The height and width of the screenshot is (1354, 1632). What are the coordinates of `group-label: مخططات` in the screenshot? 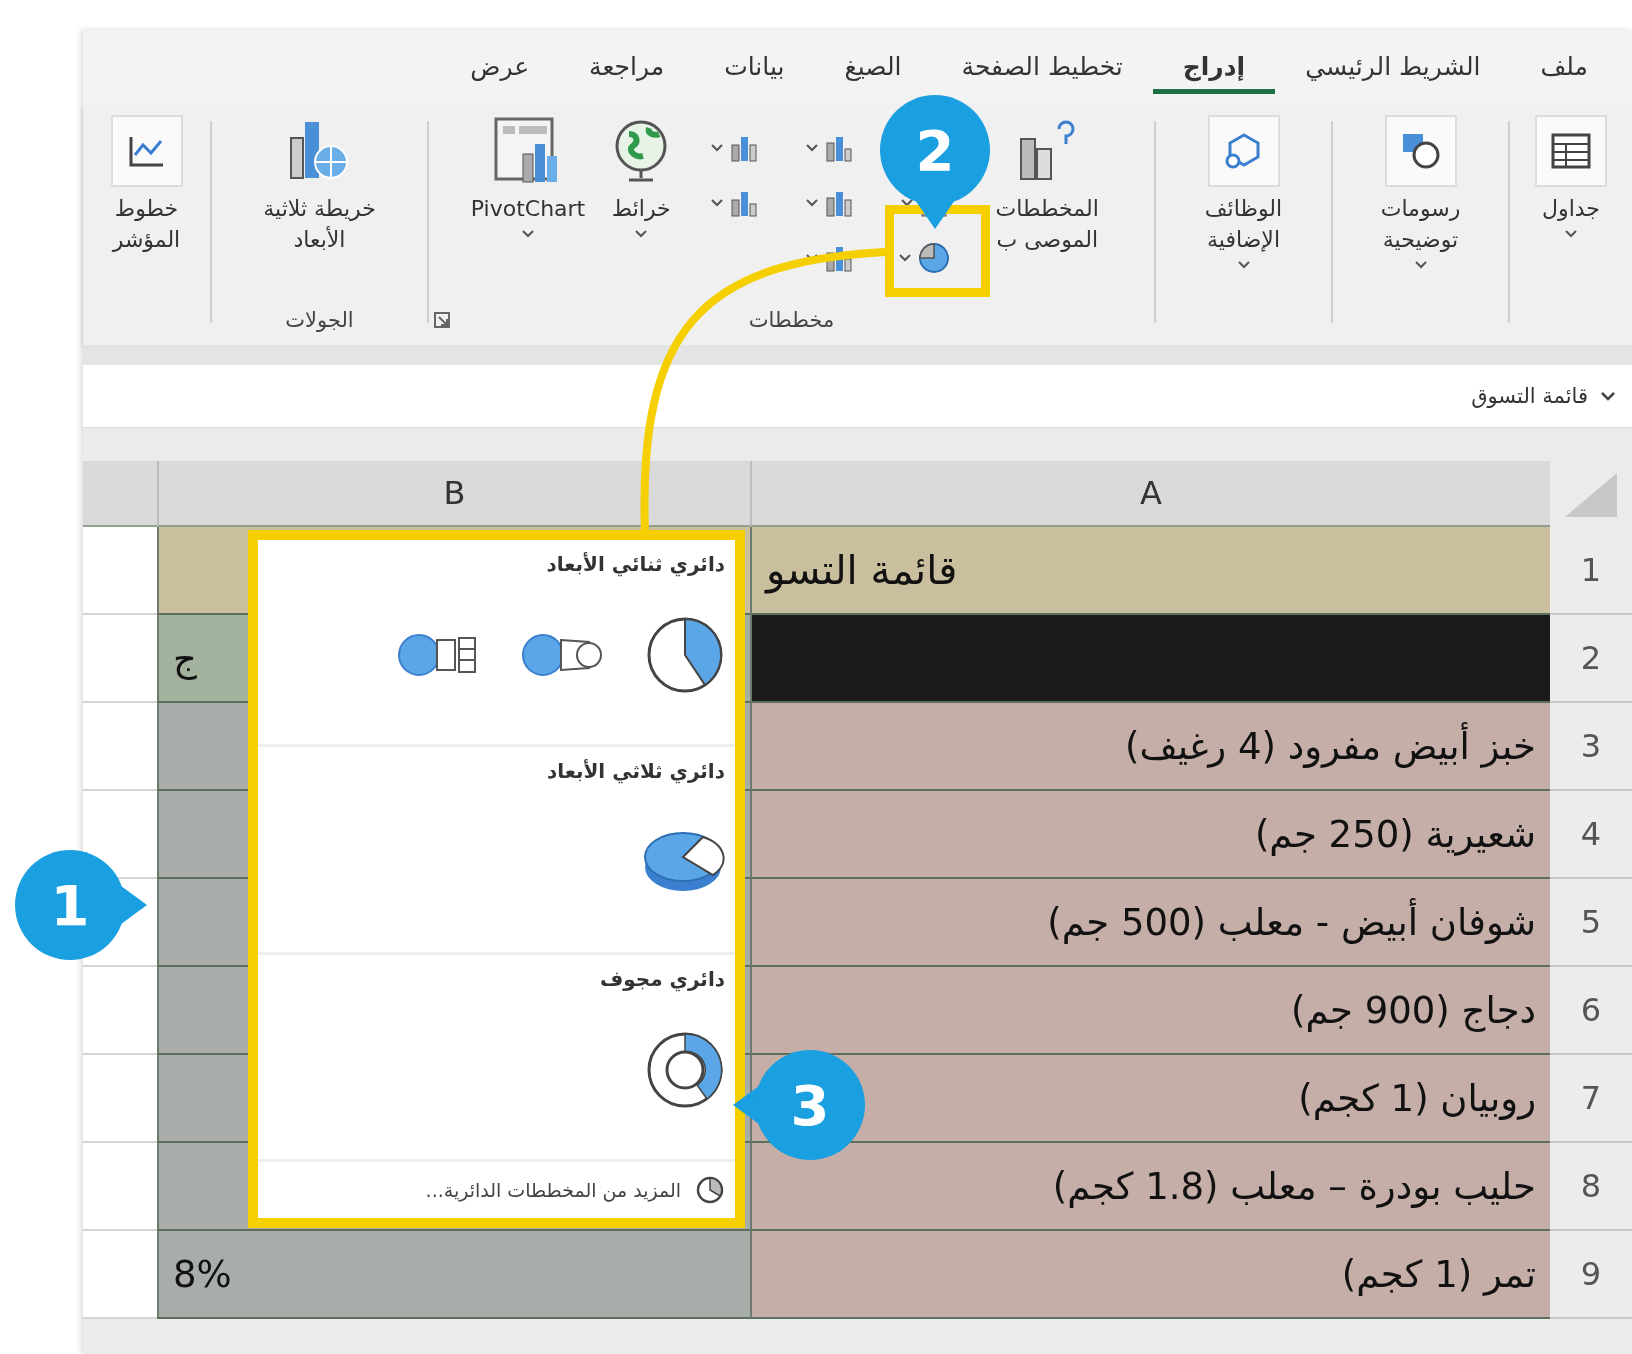 It's located at (791, 320).